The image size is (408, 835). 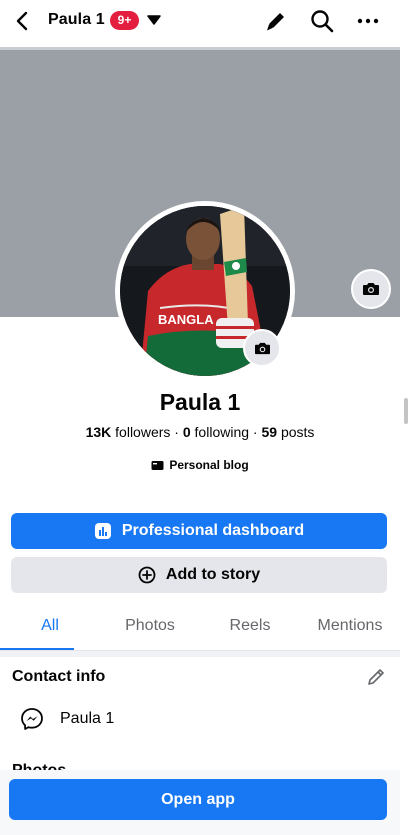 I want to click on search-icon, so click(x=322, y=21).